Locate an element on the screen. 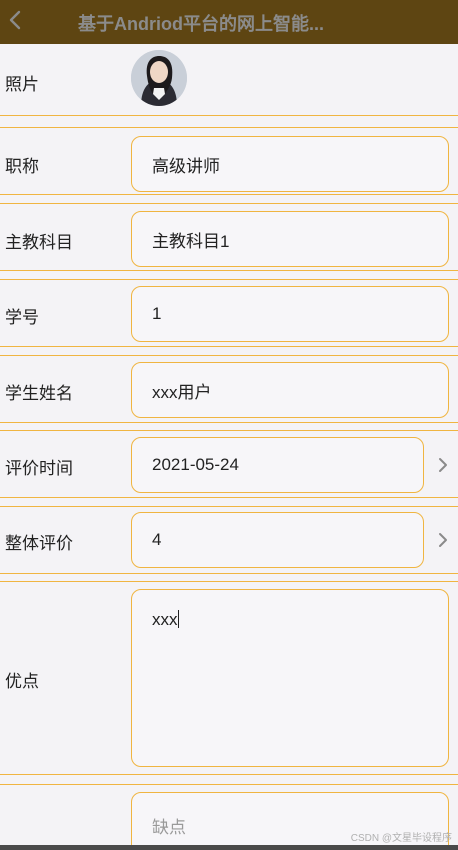  watermark: CSDN @文星毕设程序 is located at coordinates (401, 838).